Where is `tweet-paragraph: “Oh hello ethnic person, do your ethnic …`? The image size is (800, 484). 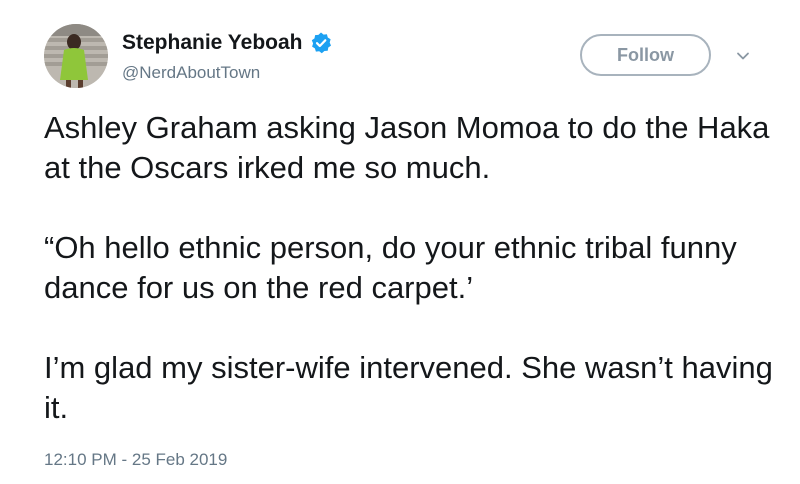
tweet-paragraph: “Oh hello ethnic person, do your ethnic … is located at coordinates (390, 267).